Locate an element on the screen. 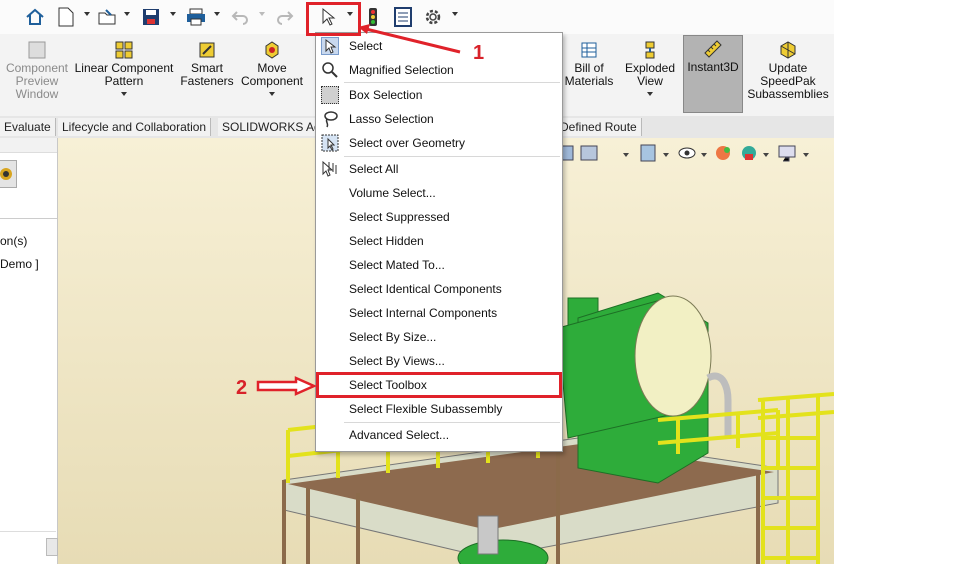 The height and width of the screenshot is (564, 957). print-icon is located at coordinates (196, 17).